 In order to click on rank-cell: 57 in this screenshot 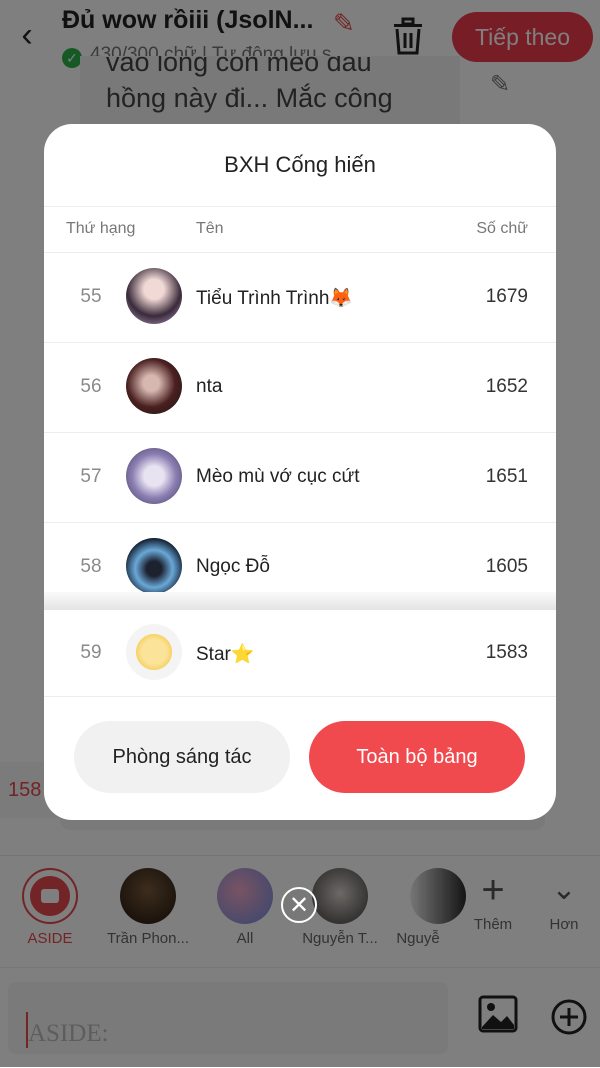, I will do `click(91, 476)`.